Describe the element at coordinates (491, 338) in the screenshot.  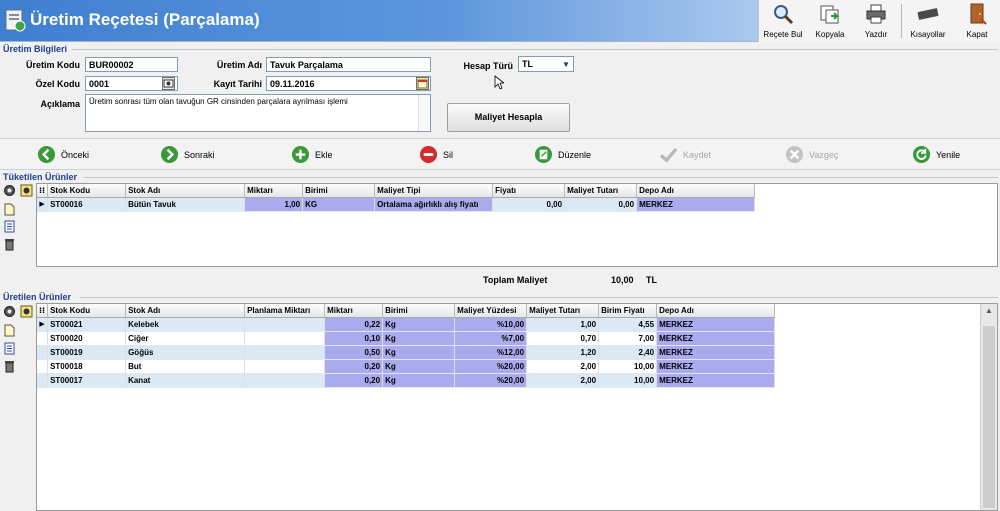
I see `cost-percentage-cell: %7,00` at that location.